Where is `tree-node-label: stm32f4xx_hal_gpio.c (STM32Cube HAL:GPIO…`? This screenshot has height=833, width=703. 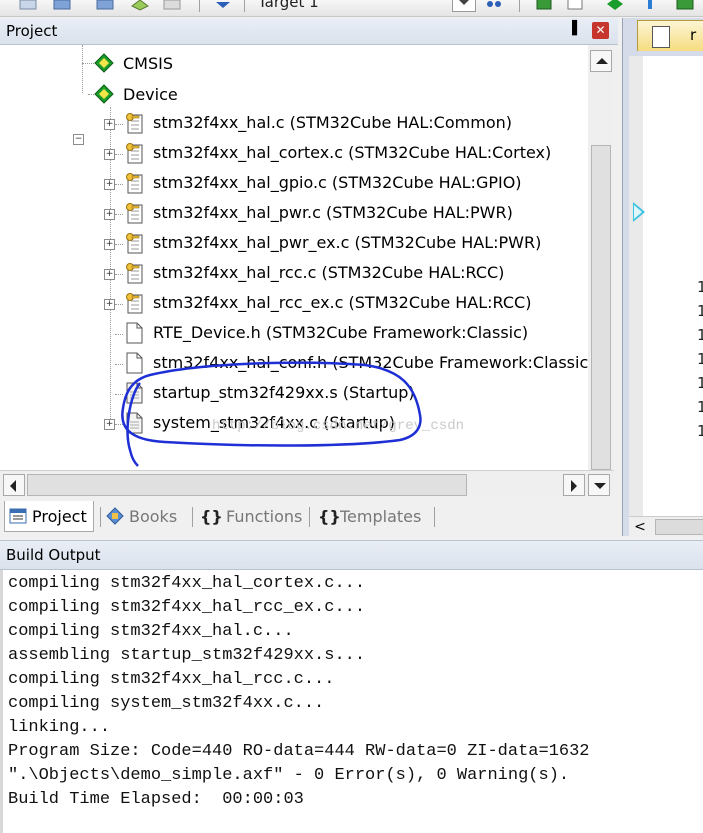
tree-node-label: stm32f4xx_hal_gpio.c (STM32Cube HAL:GPIO… is located at coordinates (337, 182).